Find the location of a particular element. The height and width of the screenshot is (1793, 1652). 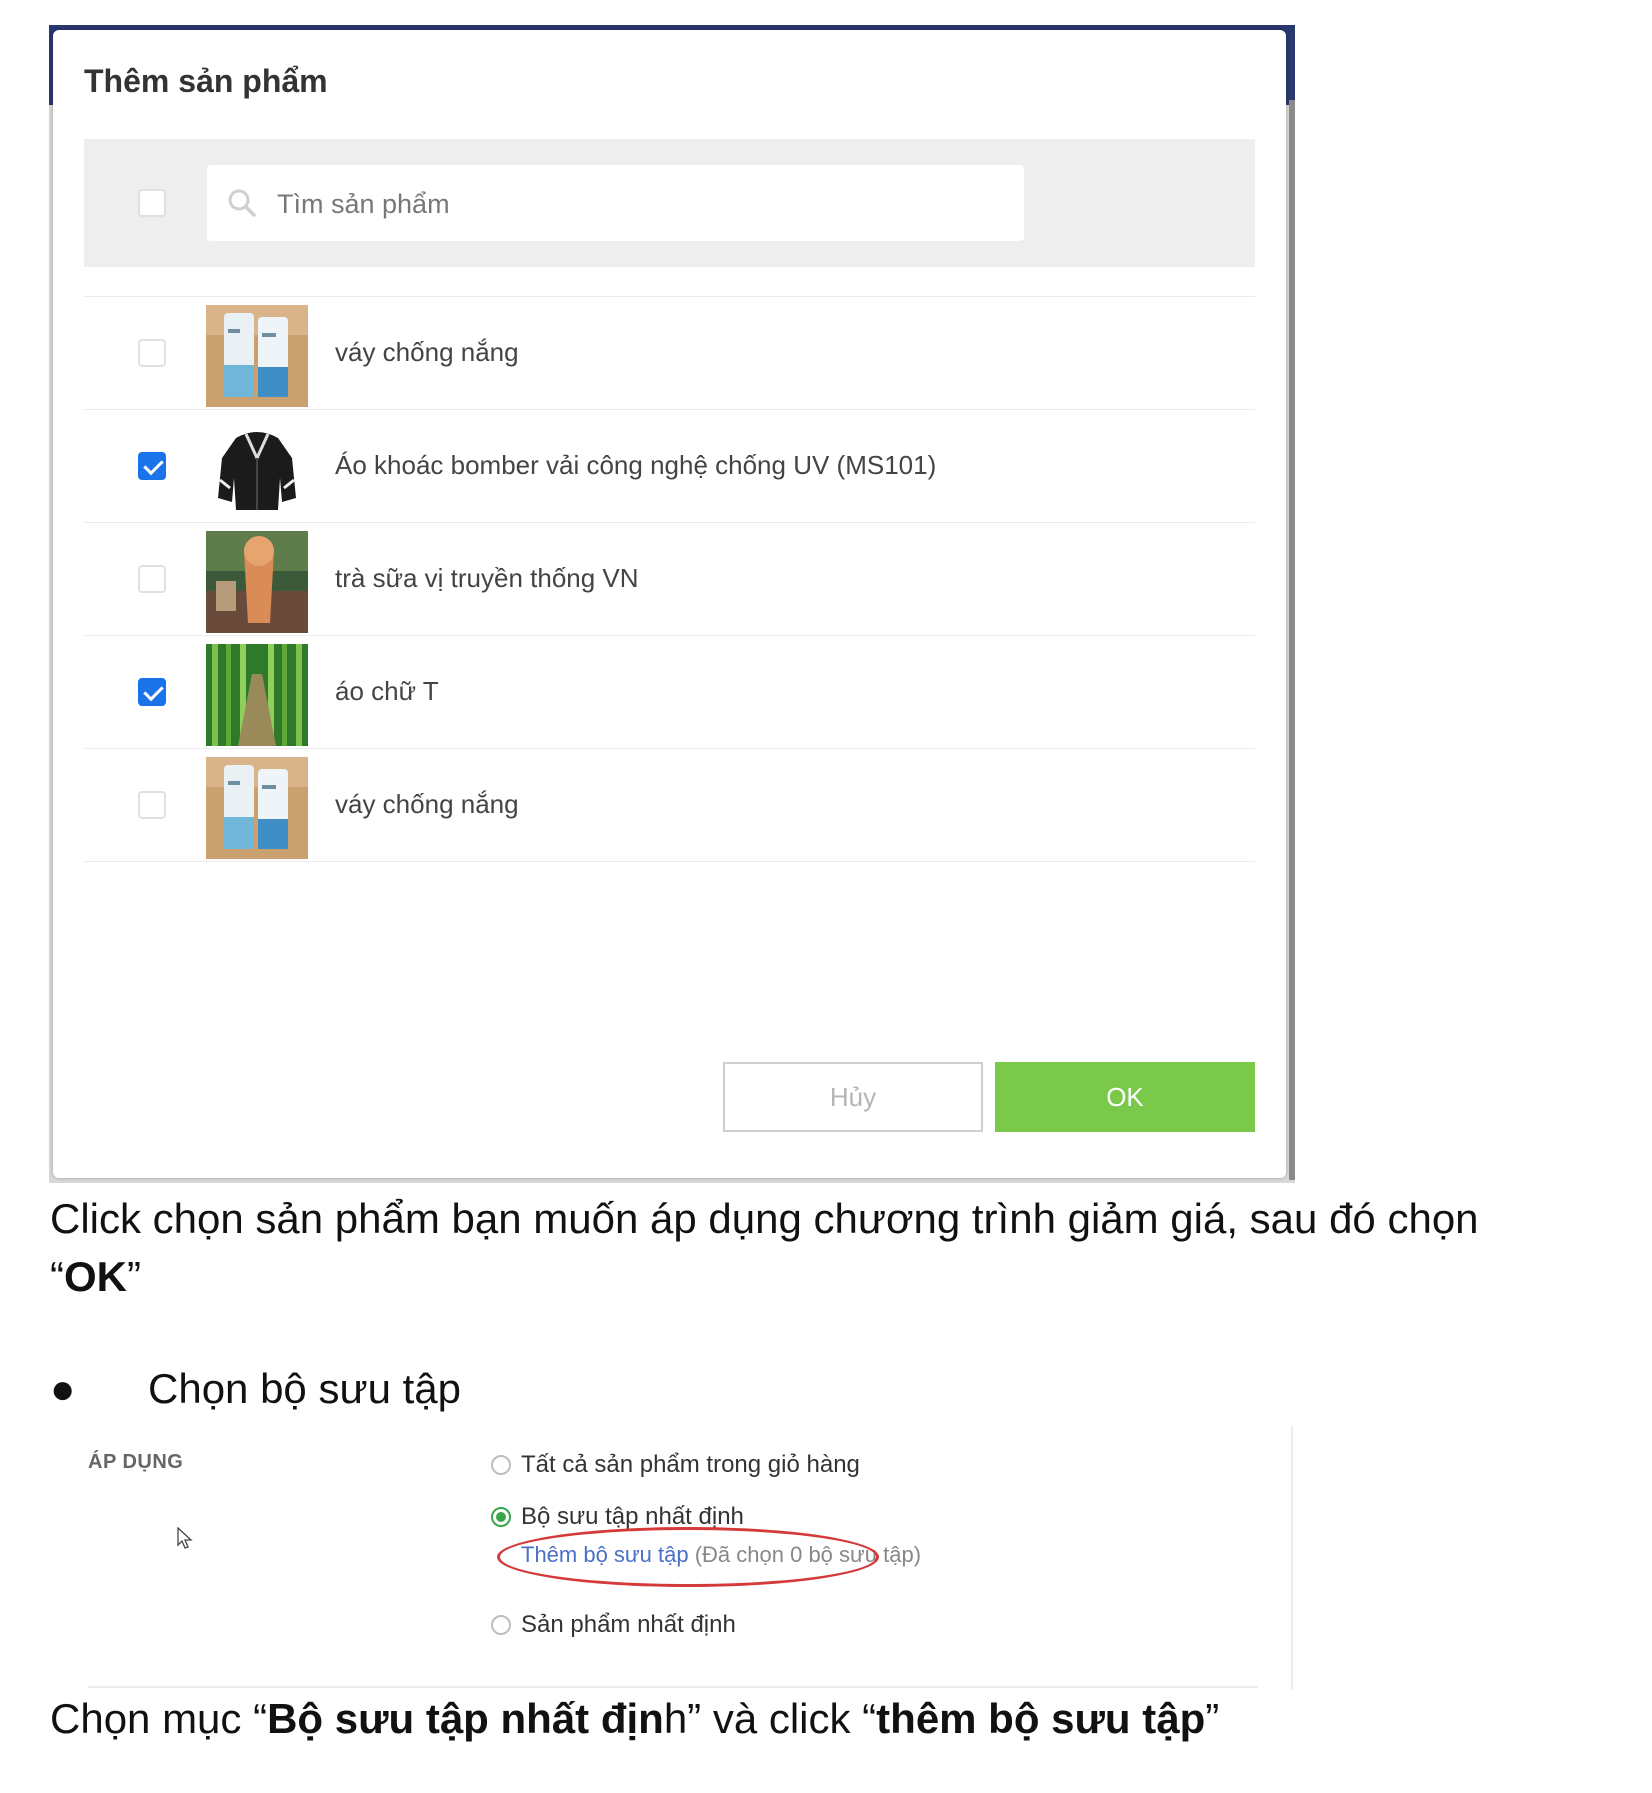

panel-divider-vertical is located at coordinates (1292, 1557).